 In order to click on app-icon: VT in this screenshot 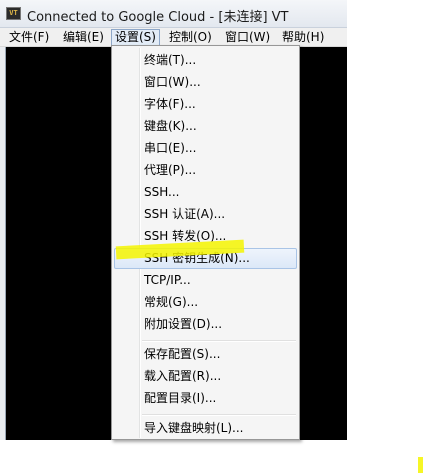, I will do `click(13, 13)`.